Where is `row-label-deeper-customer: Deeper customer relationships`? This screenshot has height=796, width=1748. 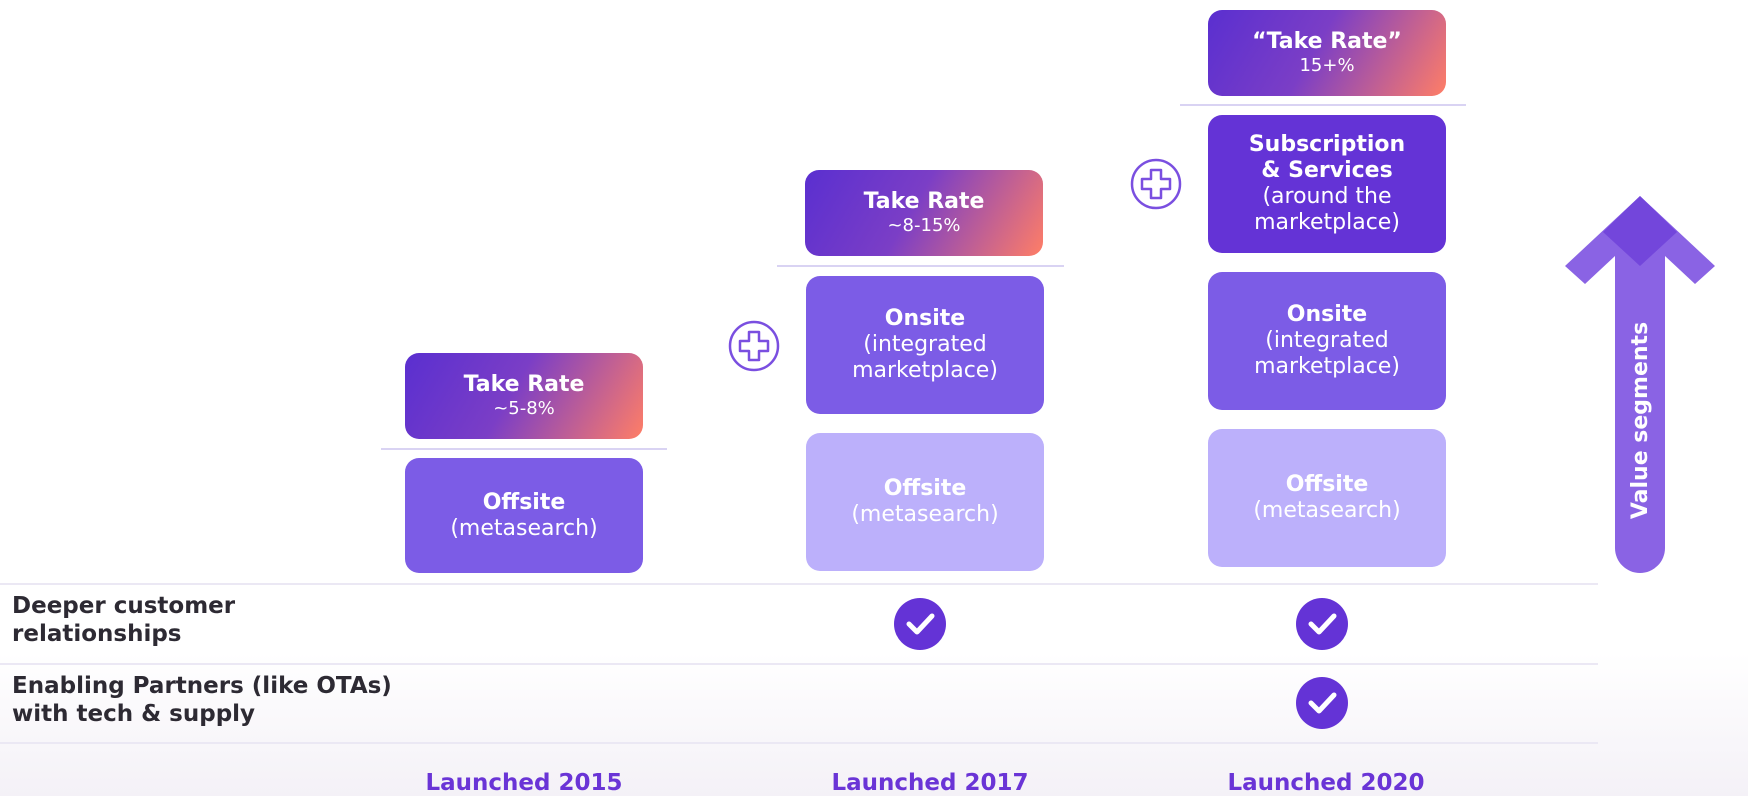 row-label-deeper-customer: Deeper customer relationships is located at coordinates (123, 620).